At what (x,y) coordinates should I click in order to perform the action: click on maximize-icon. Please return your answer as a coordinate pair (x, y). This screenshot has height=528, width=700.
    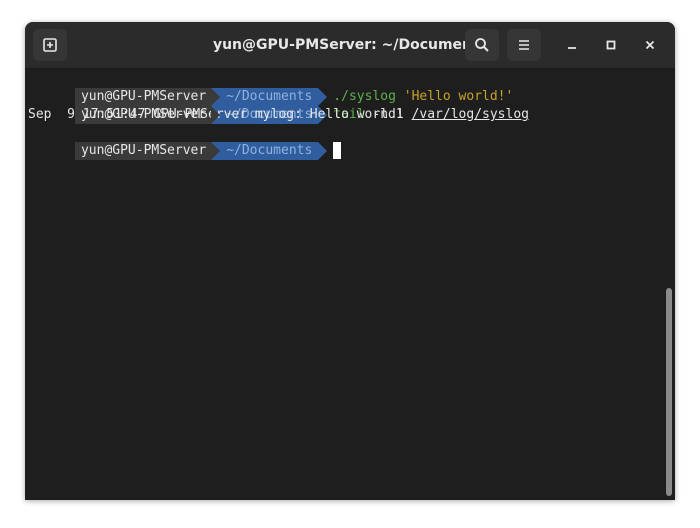
    Looking at the image, I should click on (611, 45).